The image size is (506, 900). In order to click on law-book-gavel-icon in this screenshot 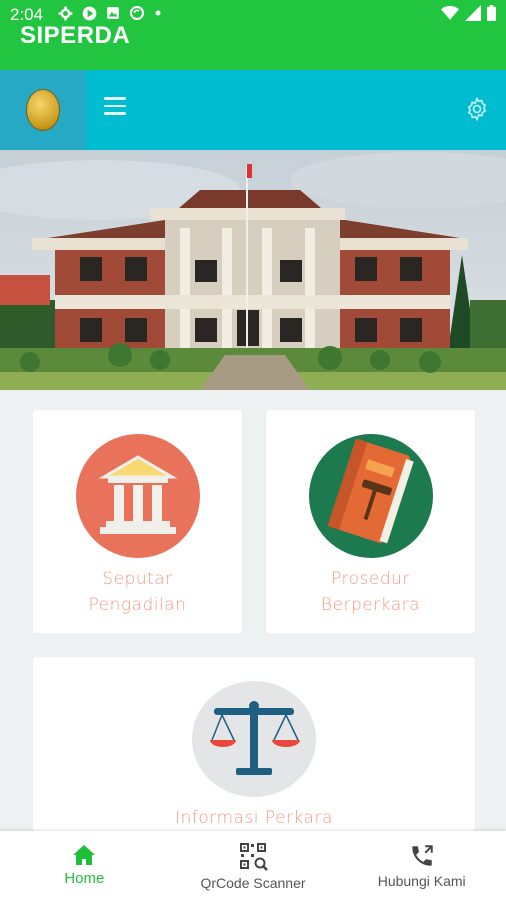, I will do `click(370, 496)`.